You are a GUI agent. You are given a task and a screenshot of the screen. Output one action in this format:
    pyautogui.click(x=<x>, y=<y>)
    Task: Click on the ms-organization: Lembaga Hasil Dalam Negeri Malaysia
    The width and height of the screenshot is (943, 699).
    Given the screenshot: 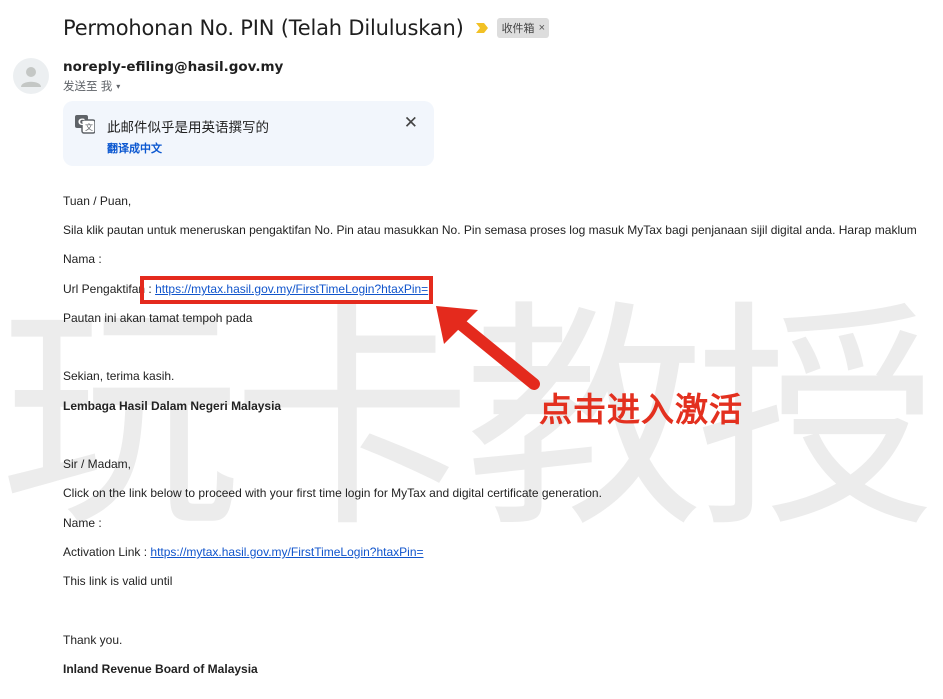 What is the action you would take?
    pyautogui.click(x=172, y=406)
    